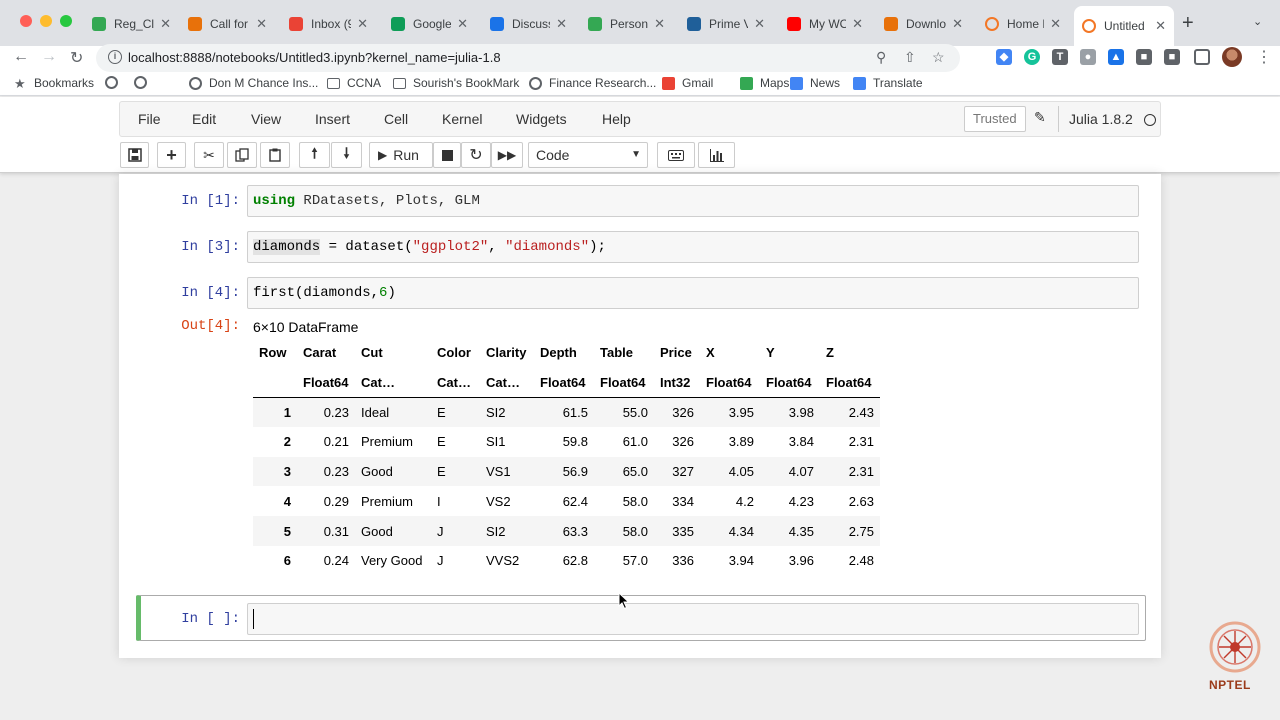  I want to click on menu-help: Help, so click(616, 119).